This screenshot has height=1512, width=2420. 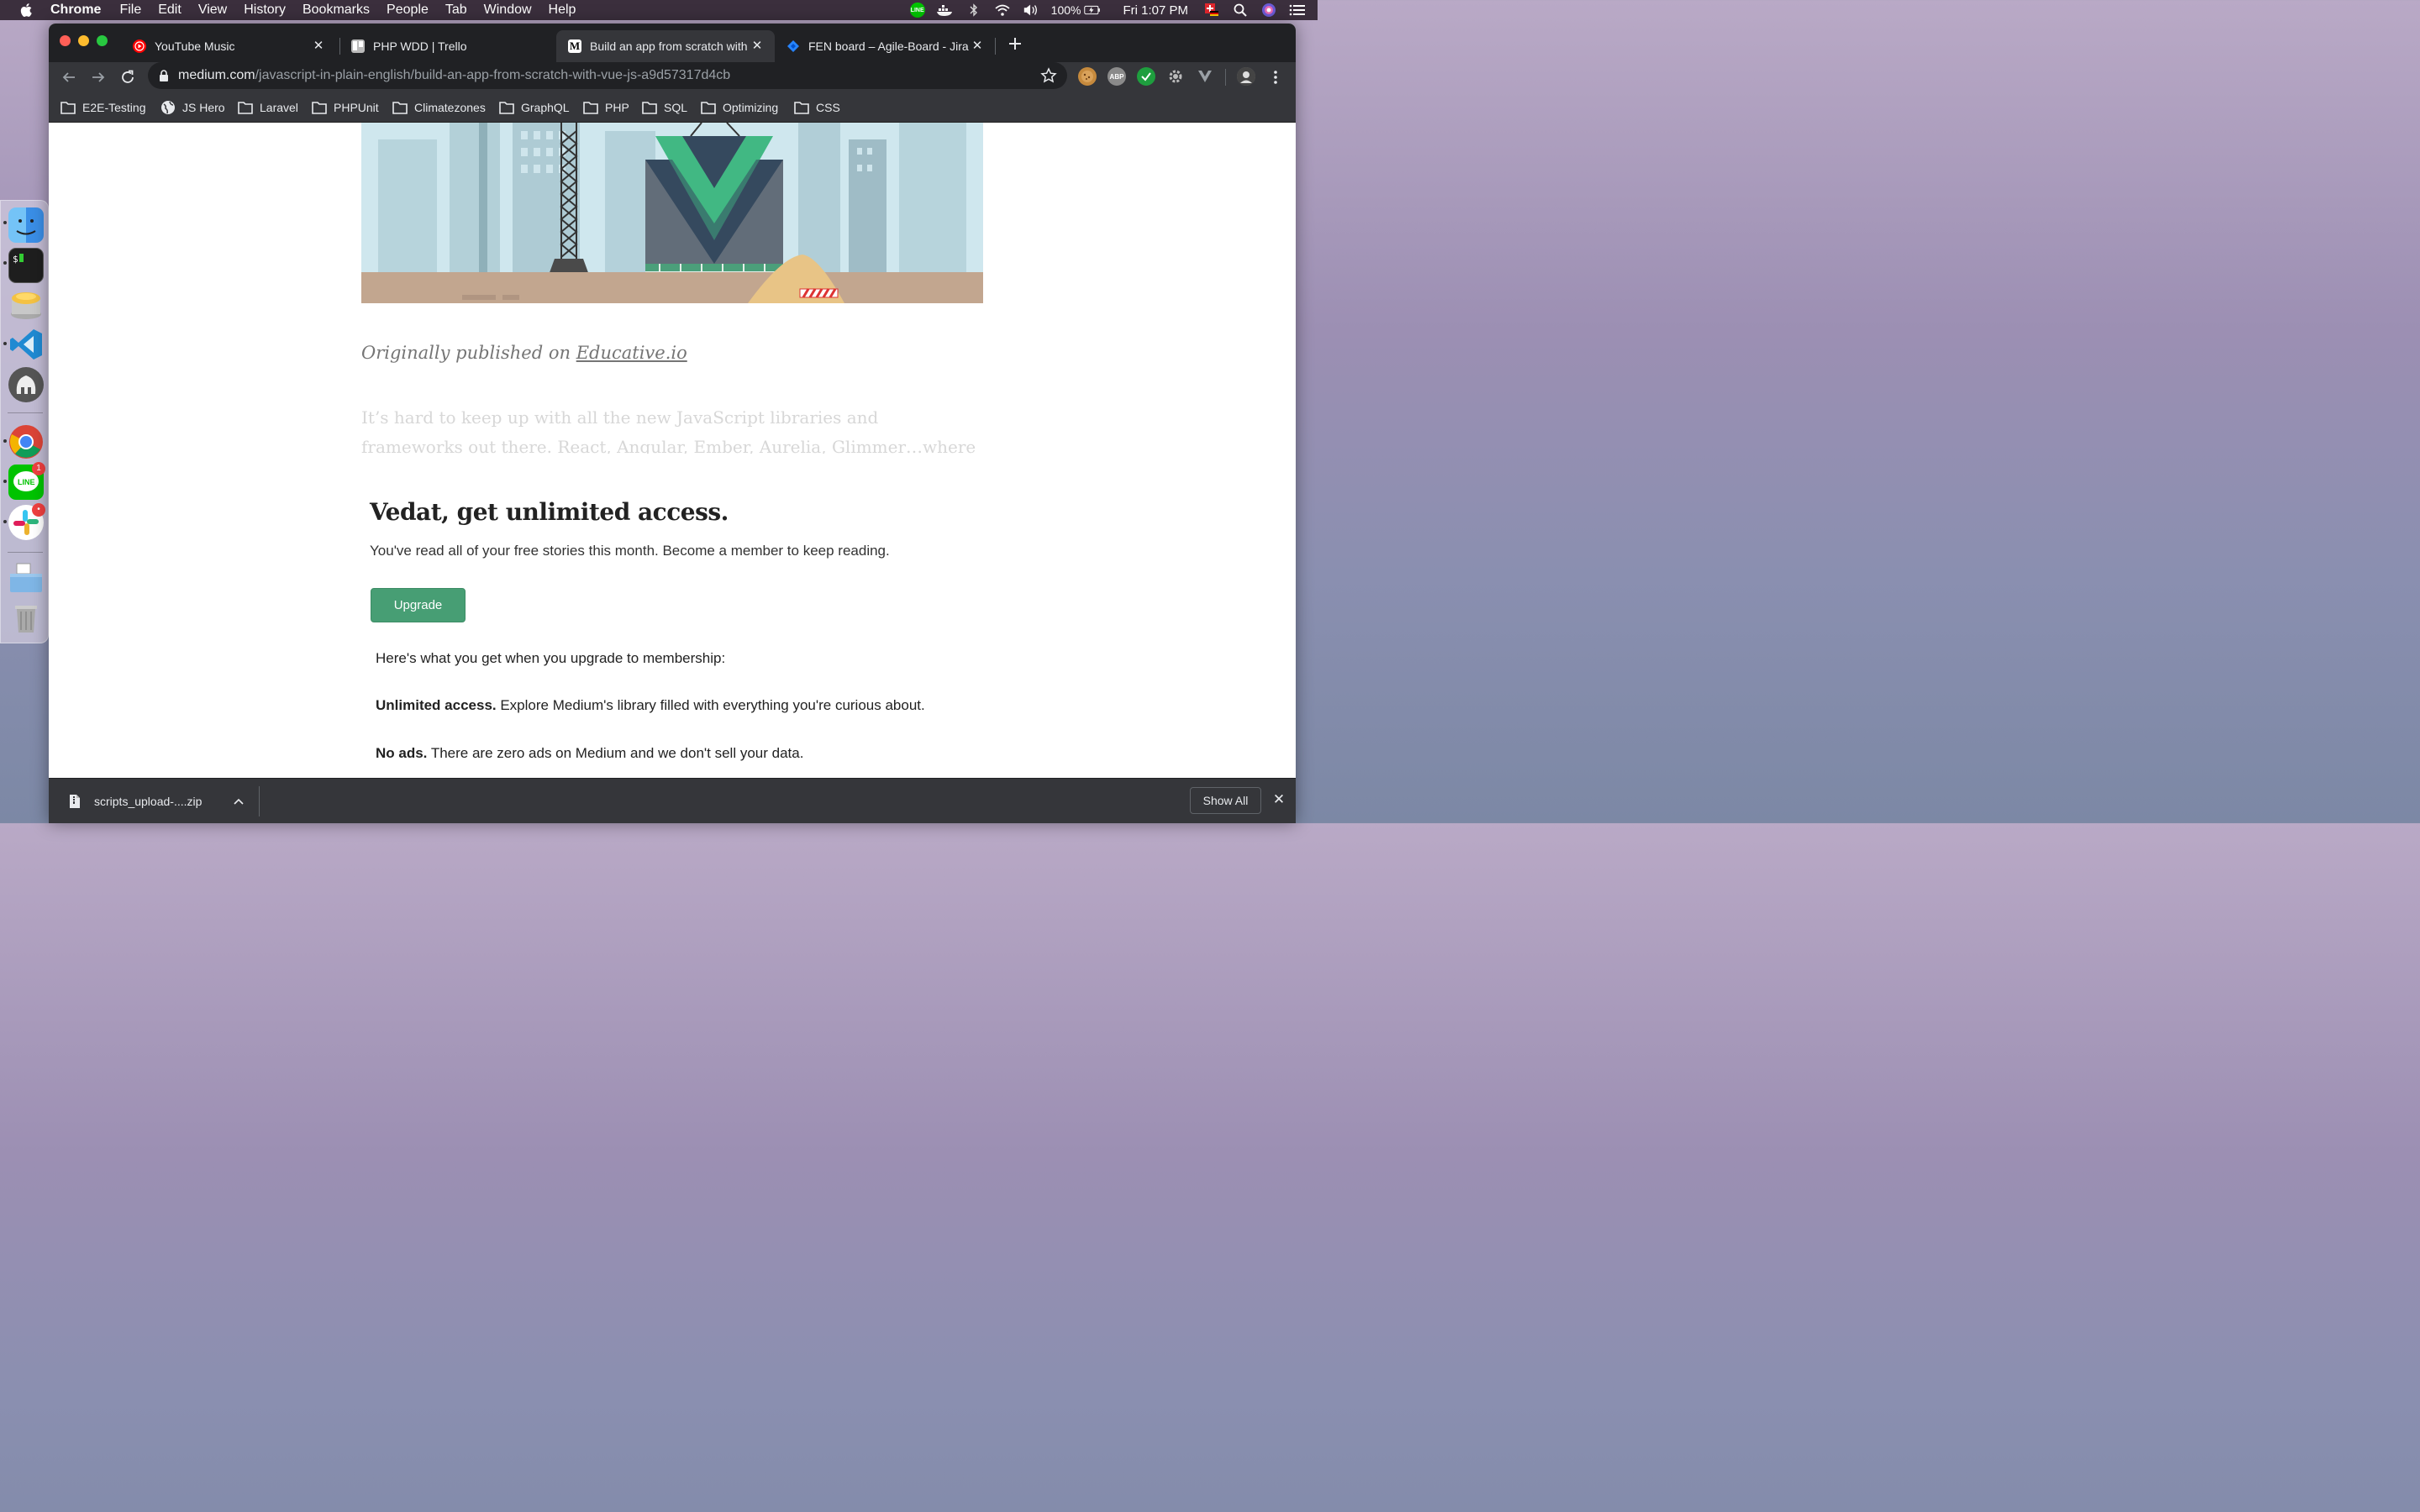 I want to click on tab-trello: PHP WDD | Trello, so click(x=448, y=46).